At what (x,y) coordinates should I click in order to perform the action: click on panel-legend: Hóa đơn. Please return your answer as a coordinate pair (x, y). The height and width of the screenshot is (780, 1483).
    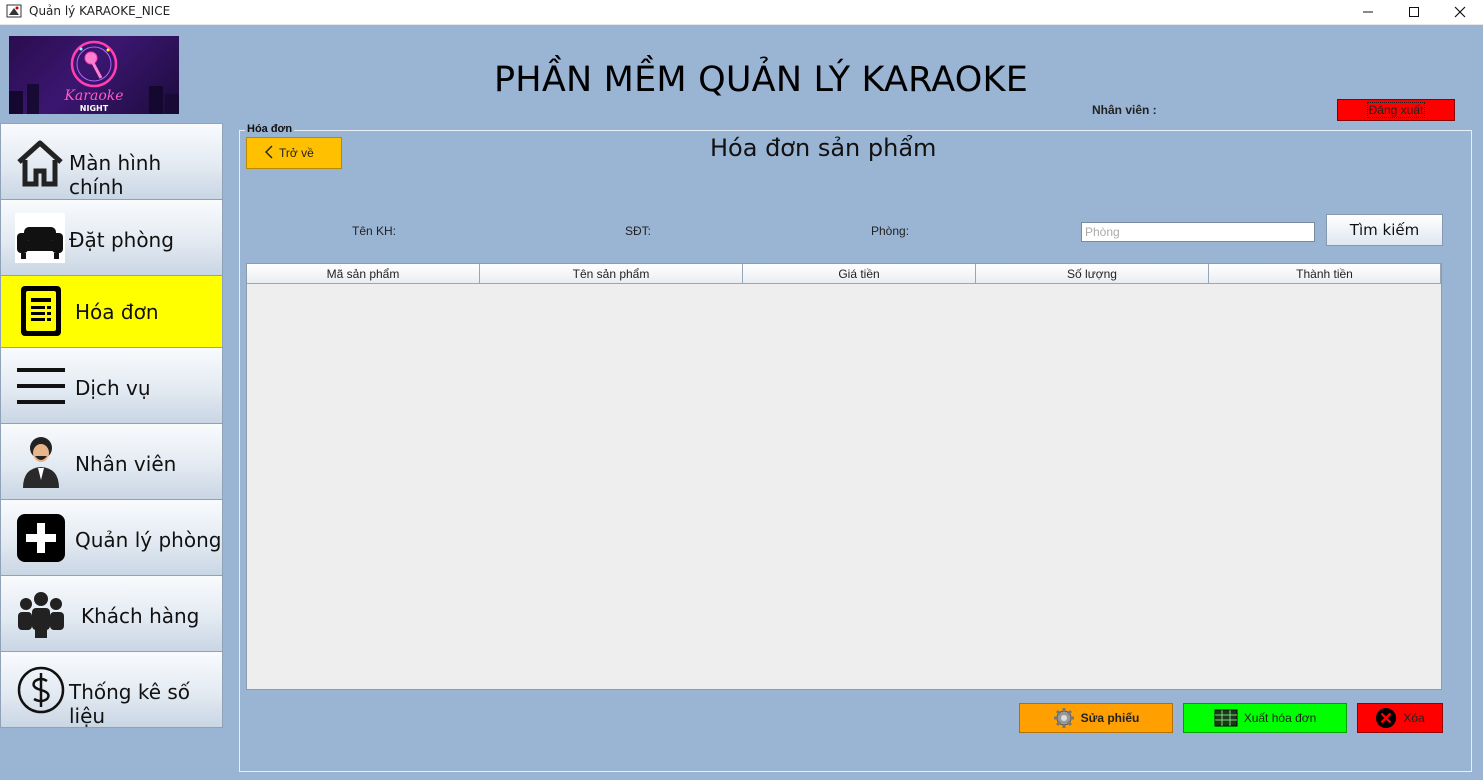
    Looking at the image, I should click on (270, 129).